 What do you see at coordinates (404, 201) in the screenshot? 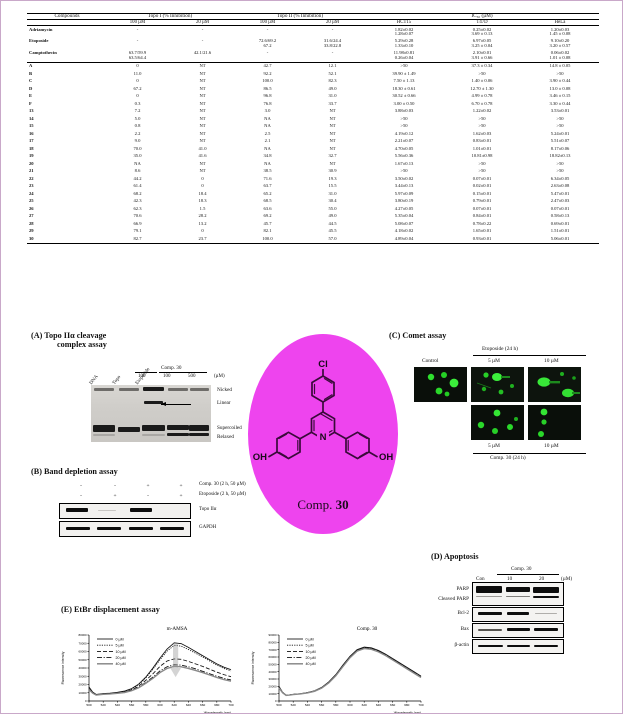
I see `cell-hct15: 3.80±0.19` at bounding box center [404, 201].